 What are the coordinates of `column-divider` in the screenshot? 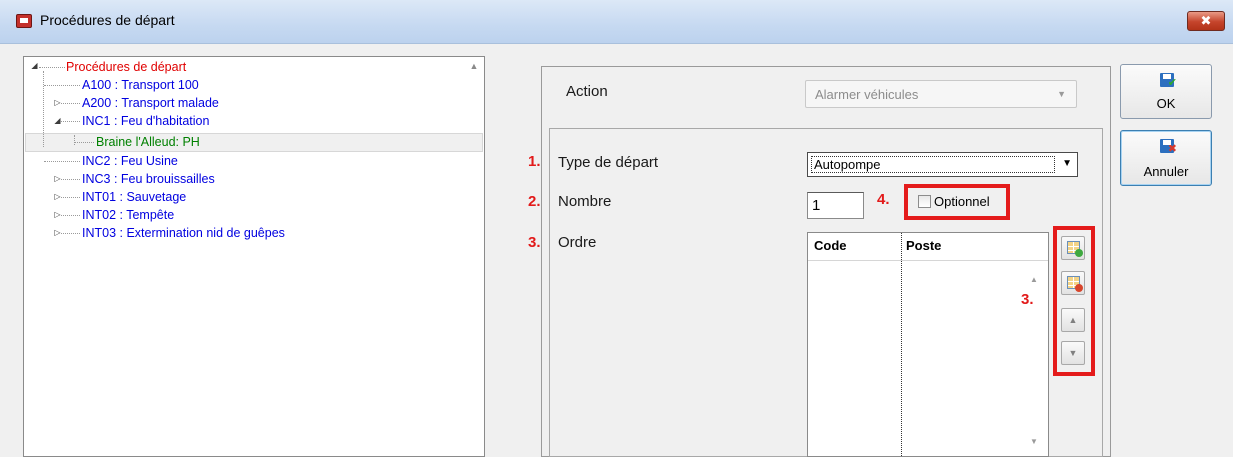 It's located at (901, 344).